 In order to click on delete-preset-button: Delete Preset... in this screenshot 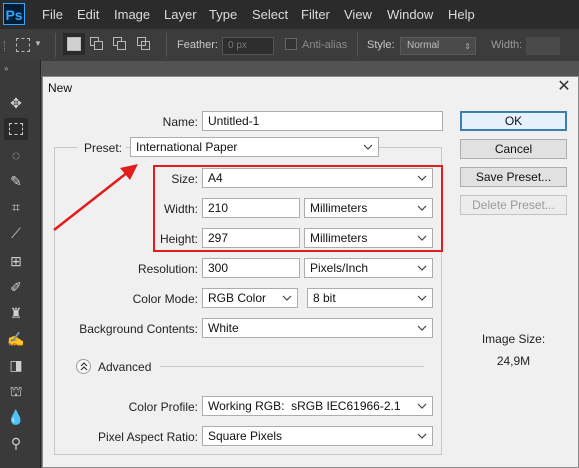, I will do `click(513, 205)`.